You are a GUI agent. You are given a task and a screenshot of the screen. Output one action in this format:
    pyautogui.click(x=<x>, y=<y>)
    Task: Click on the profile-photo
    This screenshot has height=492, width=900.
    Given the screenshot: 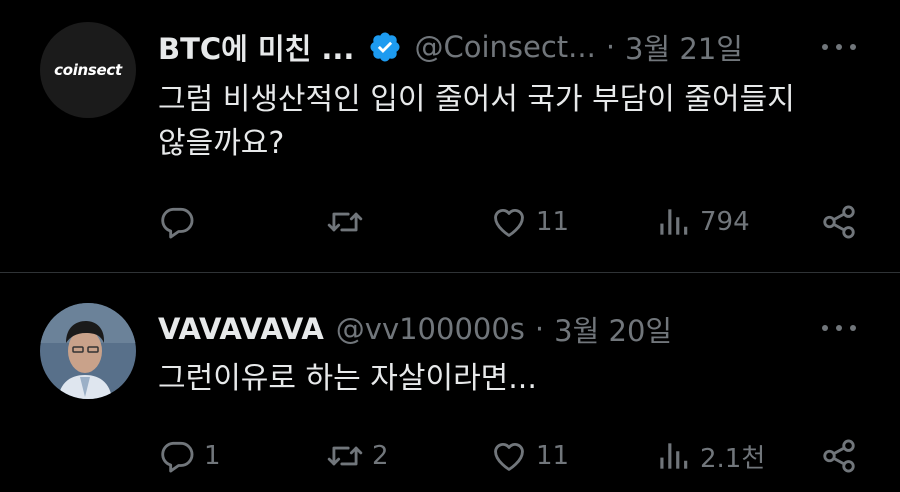 What is the action you would take?
    pyautogui.click(x=88, y=351)
    